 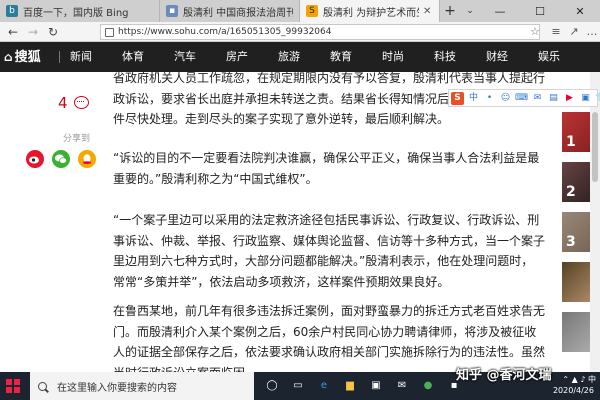 I want to click on nav-divider, so click(x=59, y=57).